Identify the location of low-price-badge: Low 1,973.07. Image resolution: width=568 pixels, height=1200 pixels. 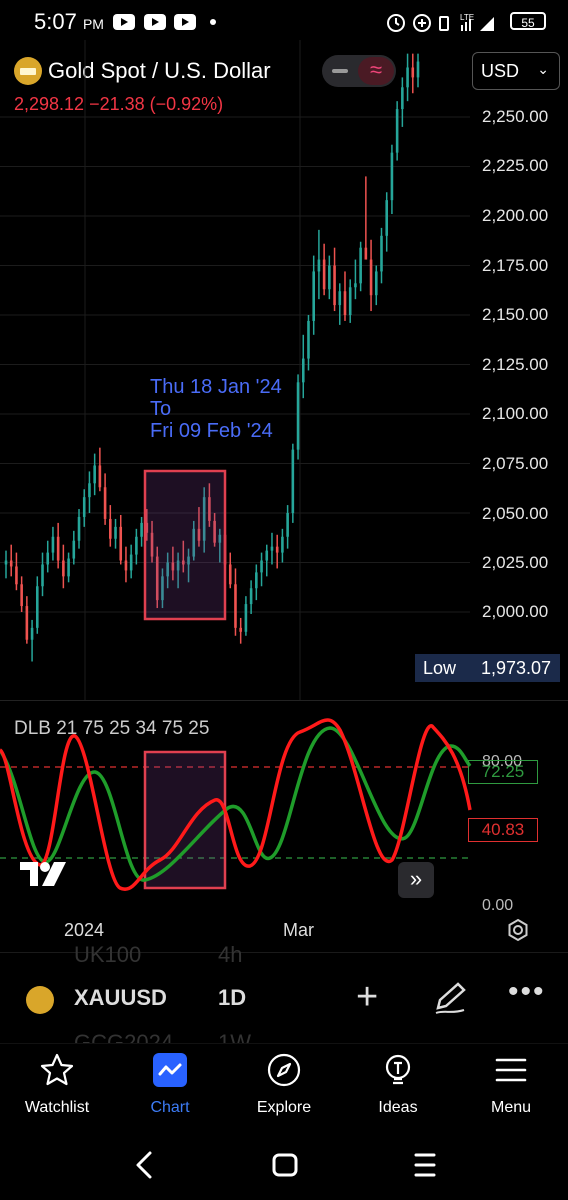
(487, 668).